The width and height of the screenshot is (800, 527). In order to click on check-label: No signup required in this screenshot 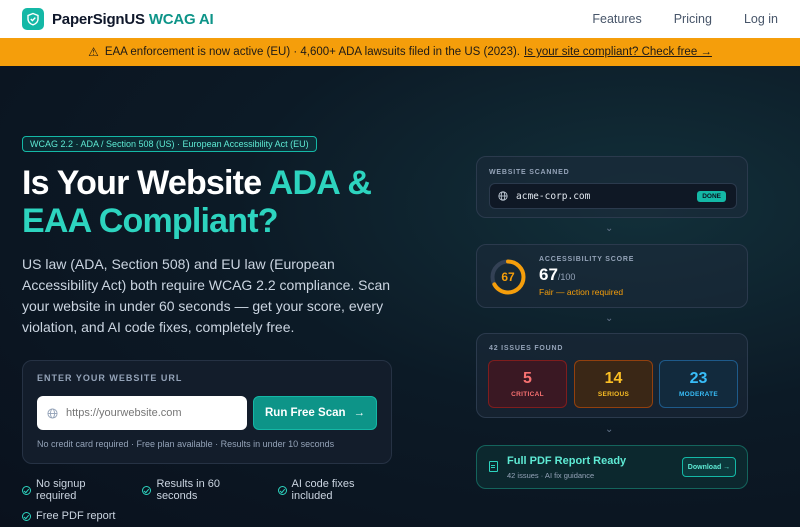, I will do `click(60, 490)`.